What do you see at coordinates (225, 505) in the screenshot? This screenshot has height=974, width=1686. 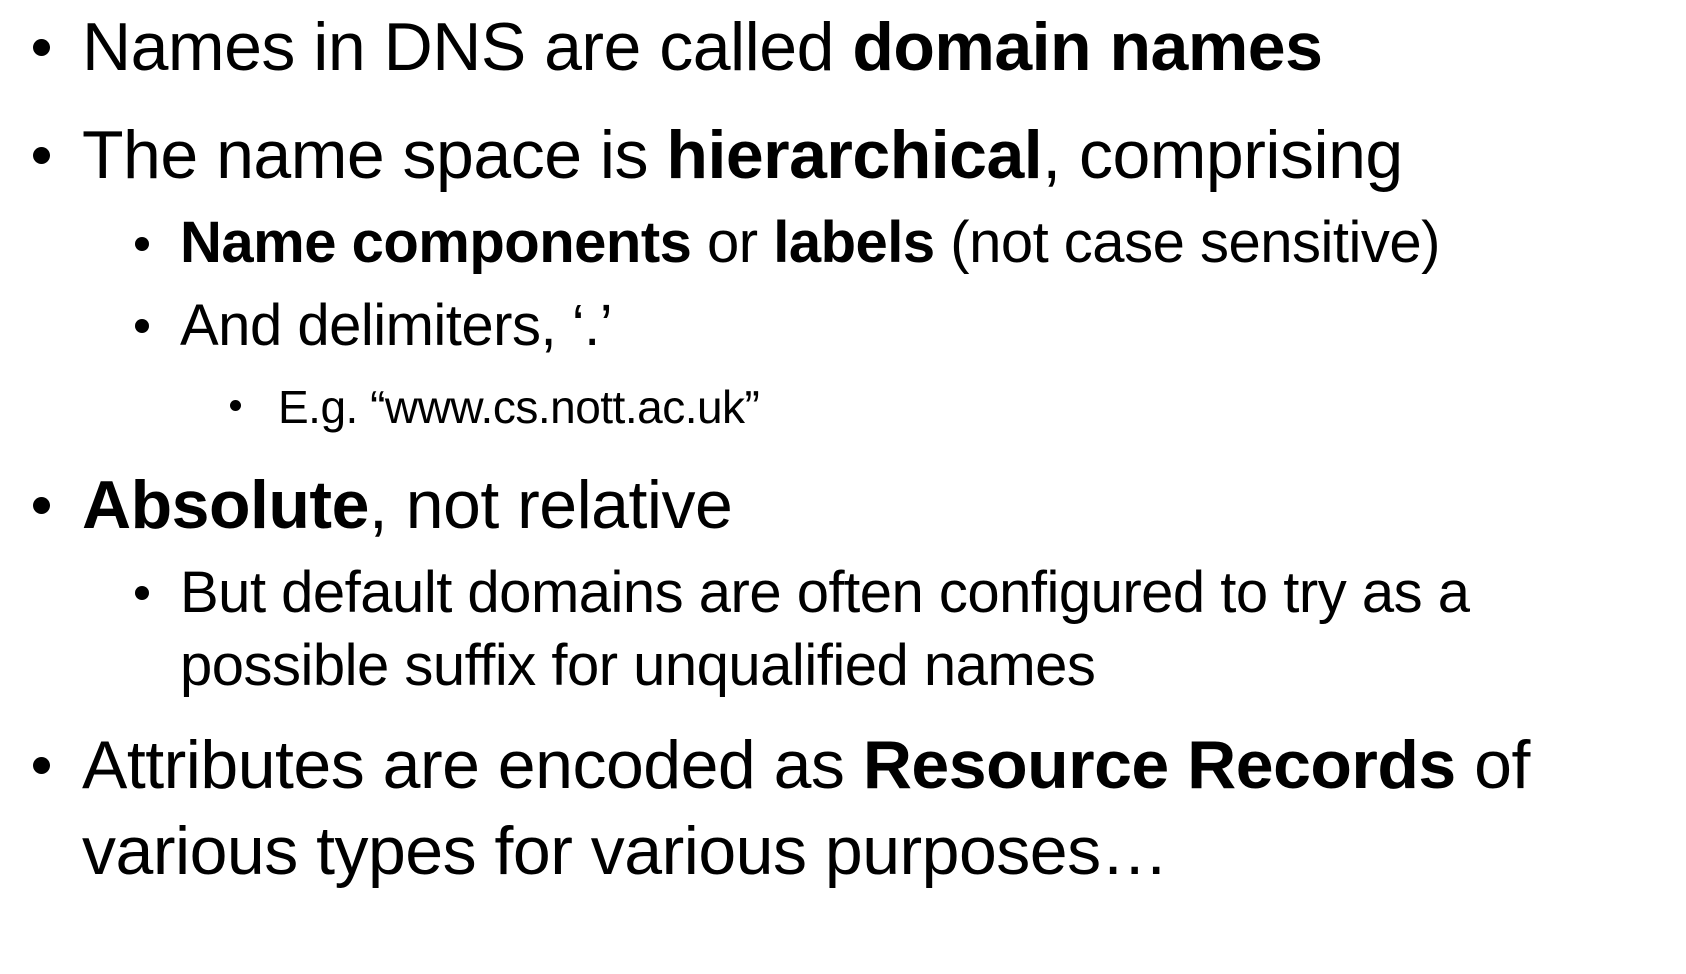 I see `text-run-bold: Absolute` at bounding box center [225, 505].